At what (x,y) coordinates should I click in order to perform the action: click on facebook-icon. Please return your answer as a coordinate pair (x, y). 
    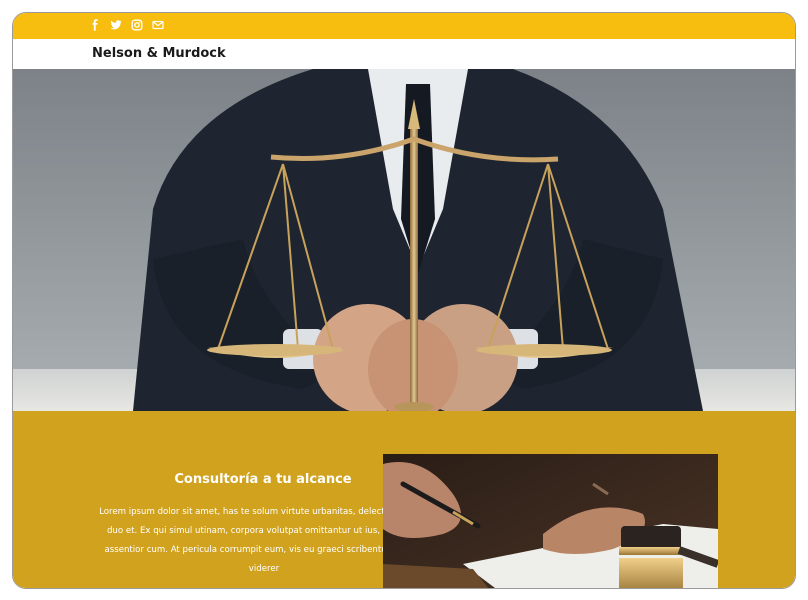
    Looking at the image, I should click on (95, 25).